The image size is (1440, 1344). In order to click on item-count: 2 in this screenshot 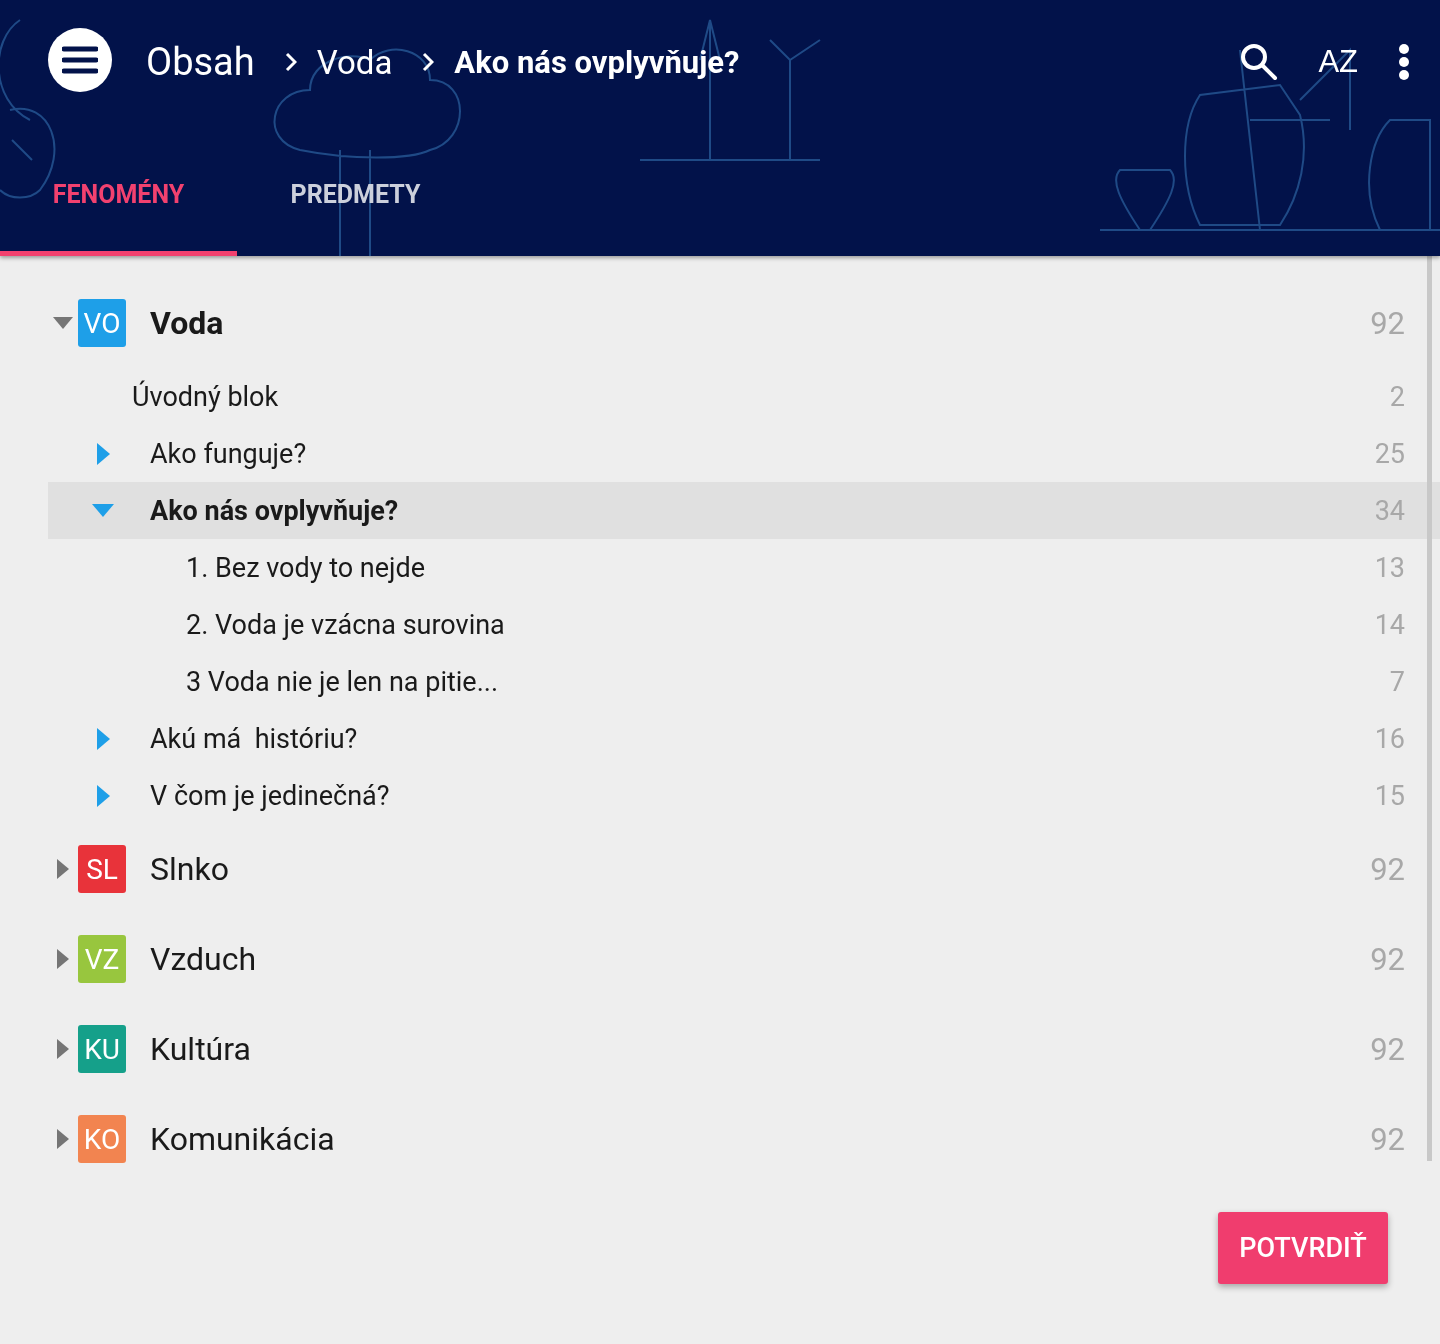, I will do `click(1397, 396)`.